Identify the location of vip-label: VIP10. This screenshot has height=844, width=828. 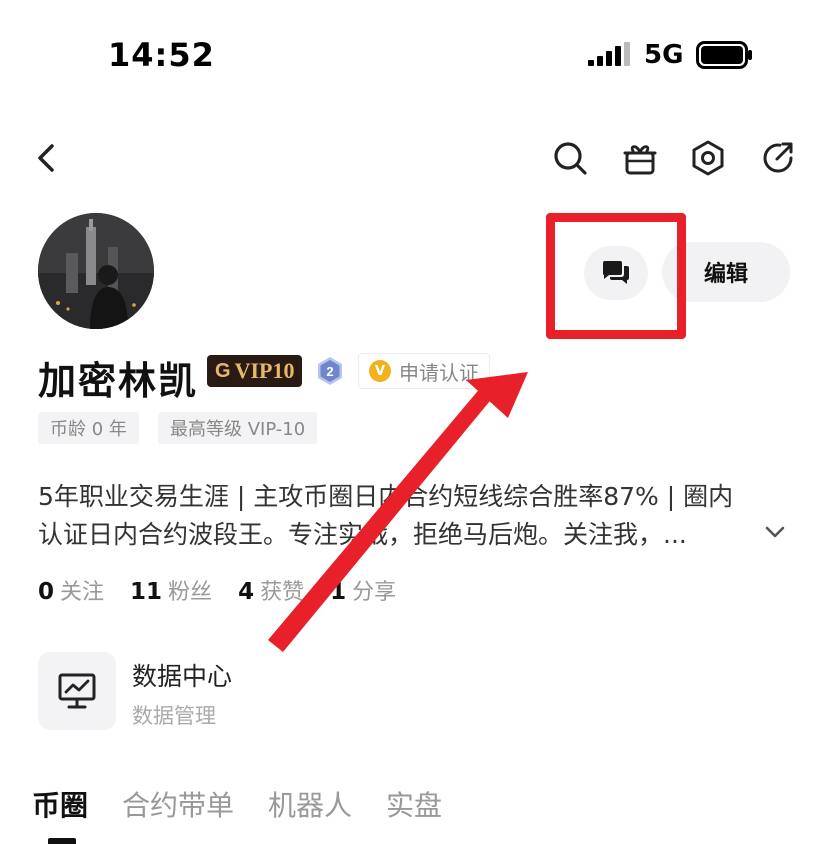
(264, 370).